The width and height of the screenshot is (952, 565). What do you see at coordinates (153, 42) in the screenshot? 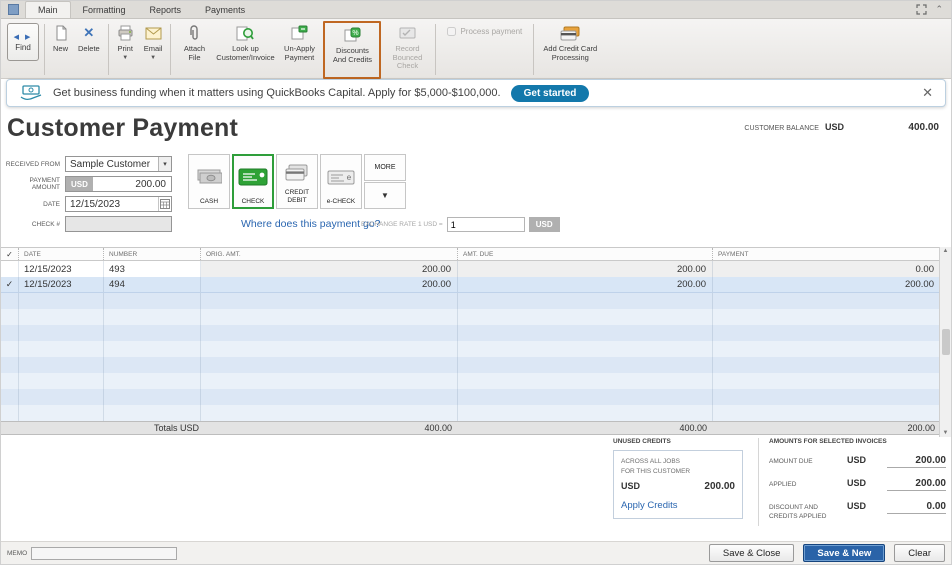
I see `email-button: Email ▼` at bounding box center [153, 42].